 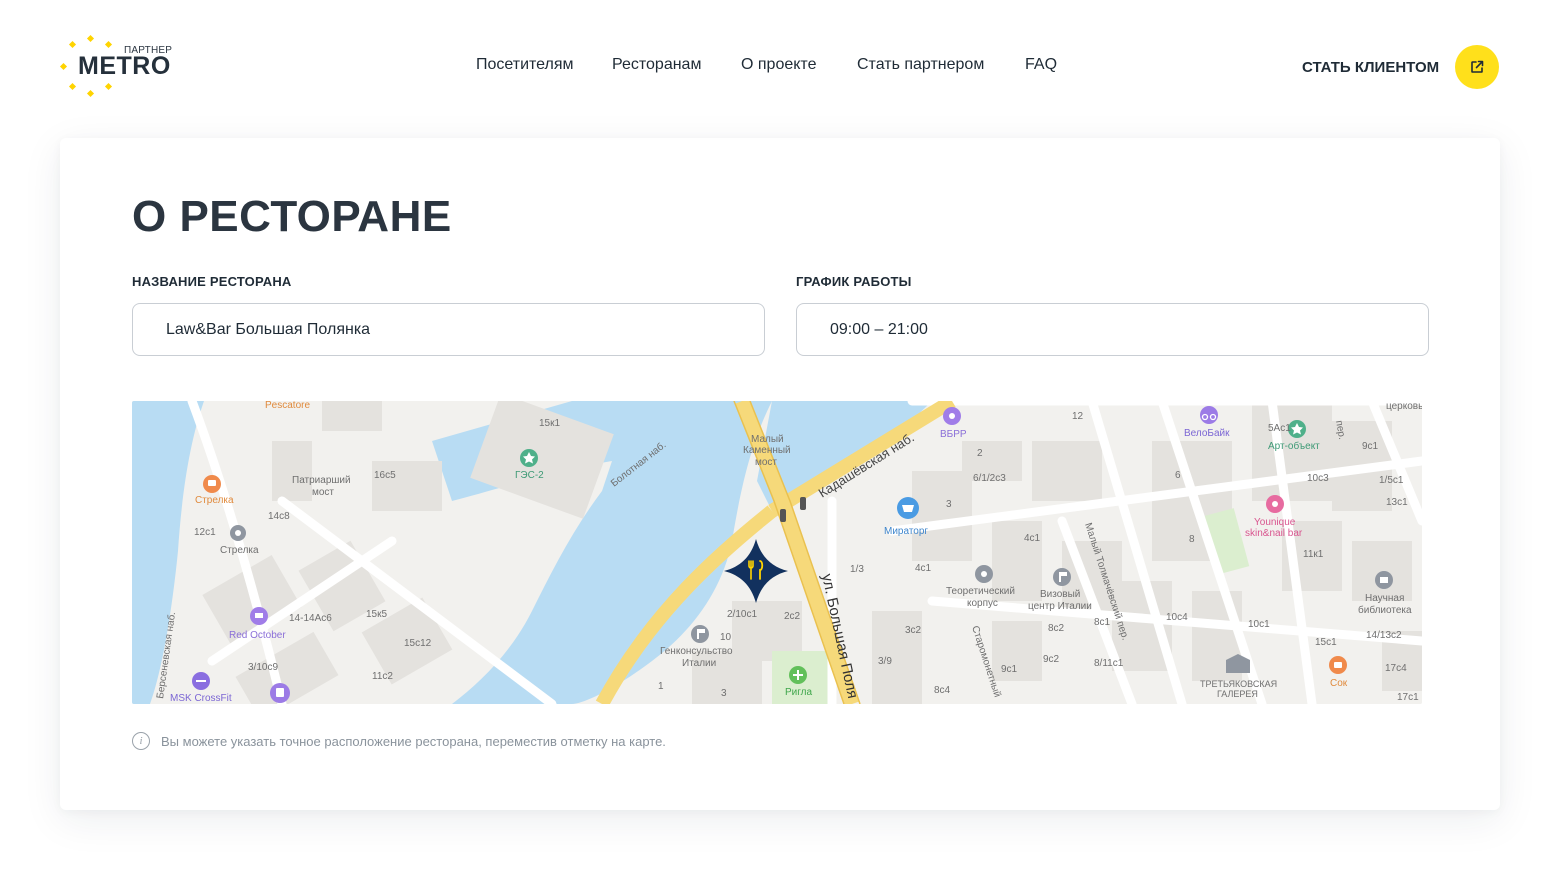 I want to click on ges2-marker-icon, so click(x=529, y=458).